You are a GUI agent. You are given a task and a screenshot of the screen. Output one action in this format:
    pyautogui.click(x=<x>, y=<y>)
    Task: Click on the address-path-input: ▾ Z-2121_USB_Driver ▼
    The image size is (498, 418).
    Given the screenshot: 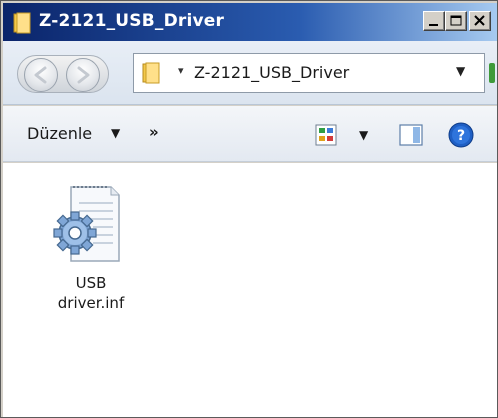 What is the action you would take?
    pyautogui.click(x=309, y=73)
    